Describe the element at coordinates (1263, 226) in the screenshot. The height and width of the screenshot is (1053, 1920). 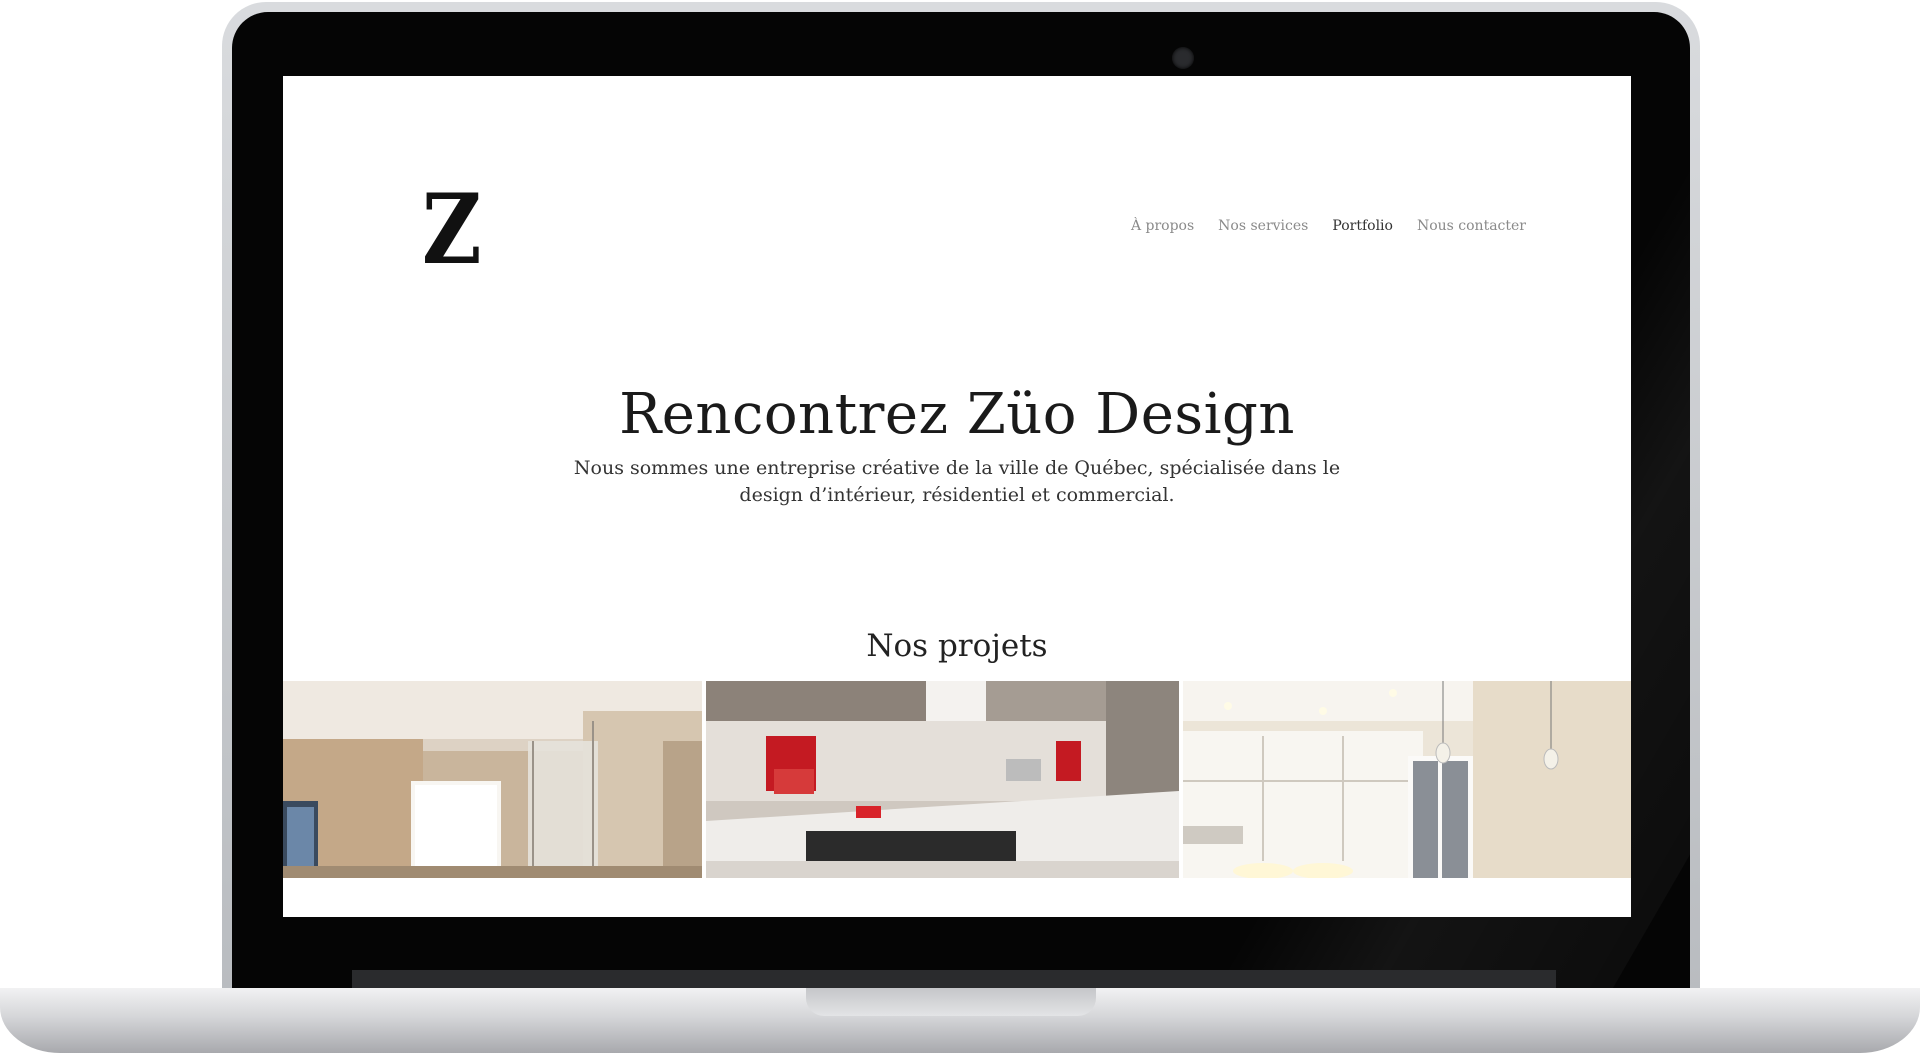
I see `nav-item-nos-services: Nos services` at that location.